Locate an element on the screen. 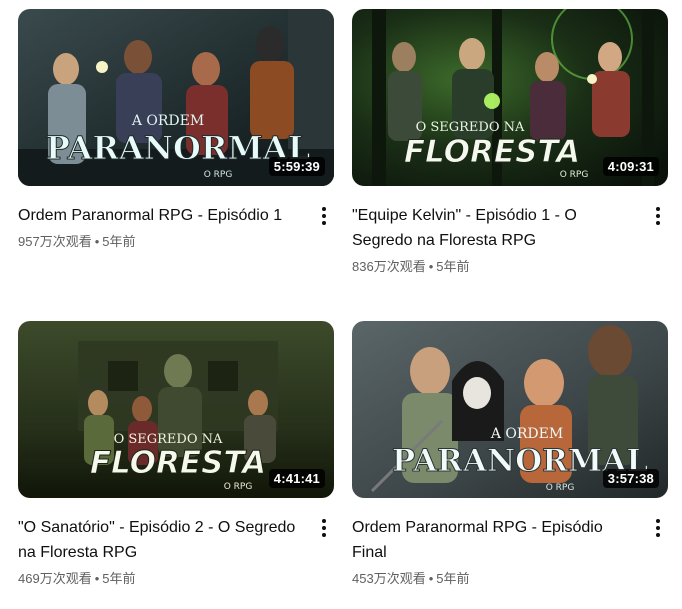 The image size is (682, 609). video-thumbnail: A ORDEM PARANORMAL O RPG 3:57:38 is located at coordinates (510, 409).